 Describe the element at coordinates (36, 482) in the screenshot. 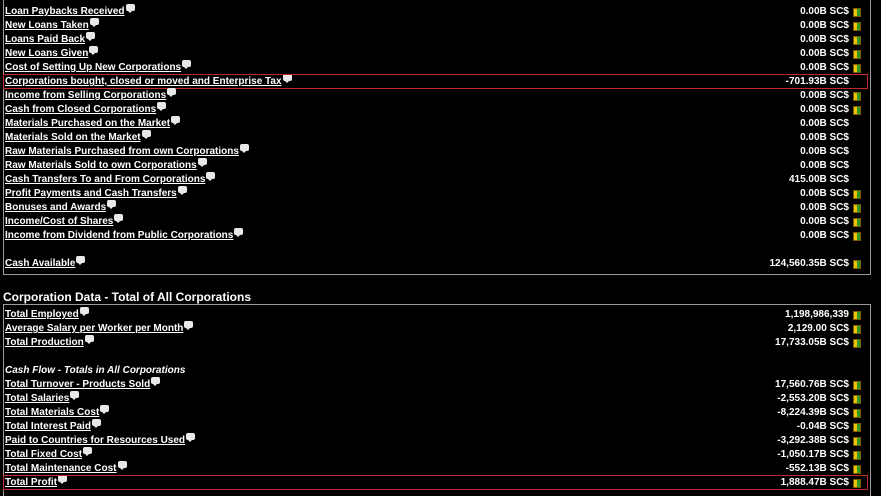

I see `row-label-link: Total Profit` at that location.